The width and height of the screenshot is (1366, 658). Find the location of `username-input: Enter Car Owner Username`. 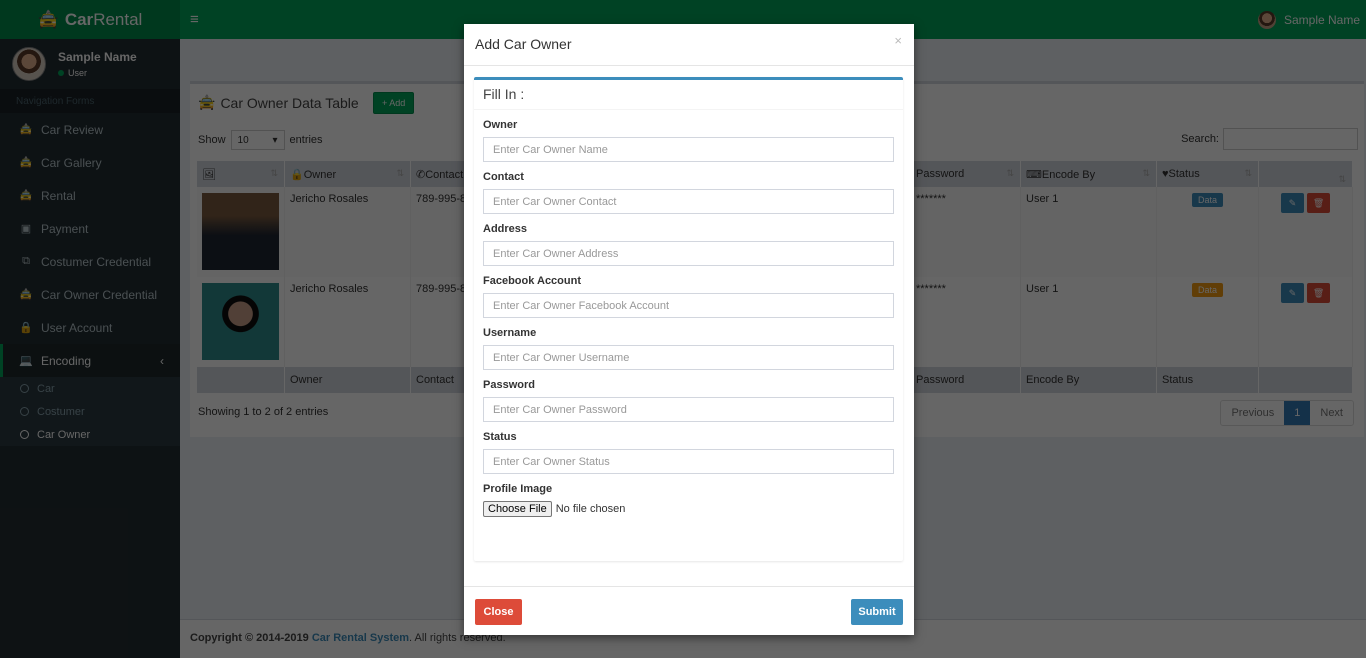

username-input: Enter Car Owner Username is located at coordinates (688, 357).